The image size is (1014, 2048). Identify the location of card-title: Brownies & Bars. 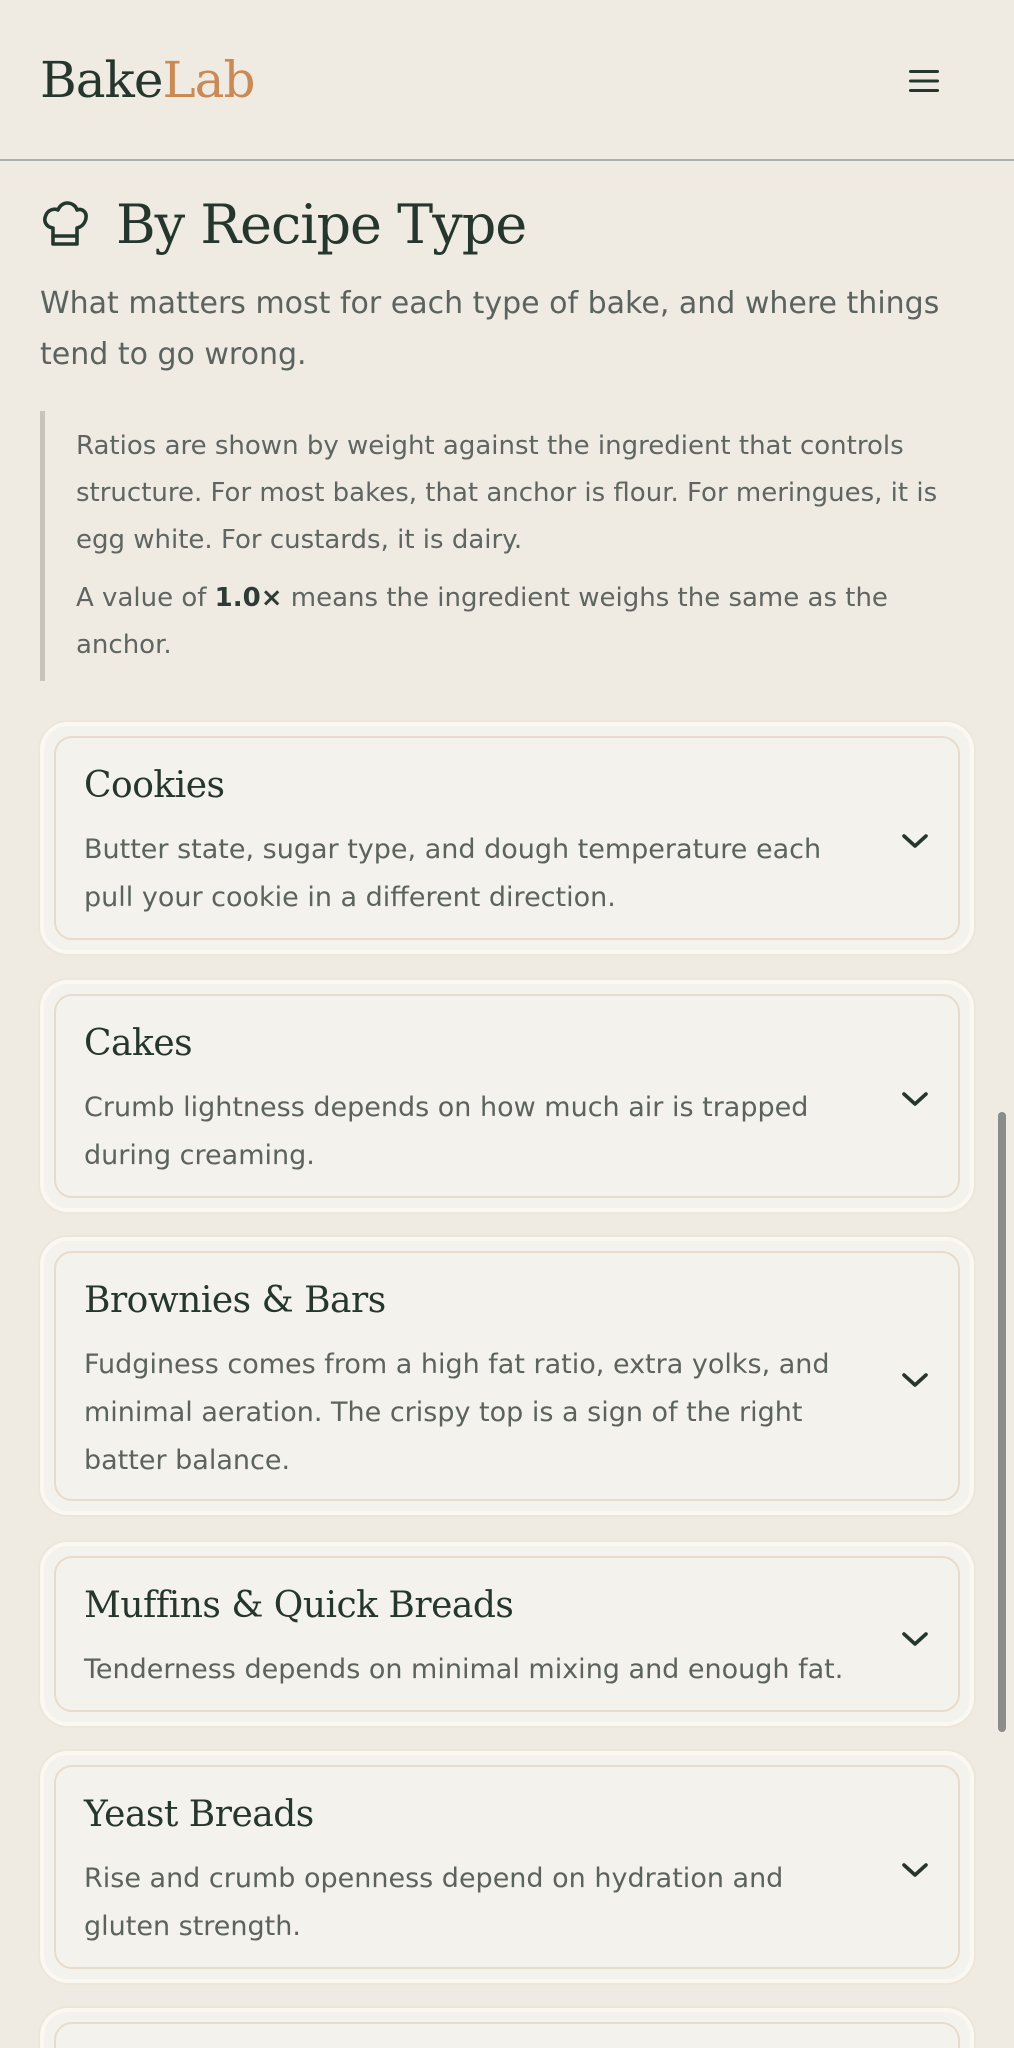
(235, 1300).